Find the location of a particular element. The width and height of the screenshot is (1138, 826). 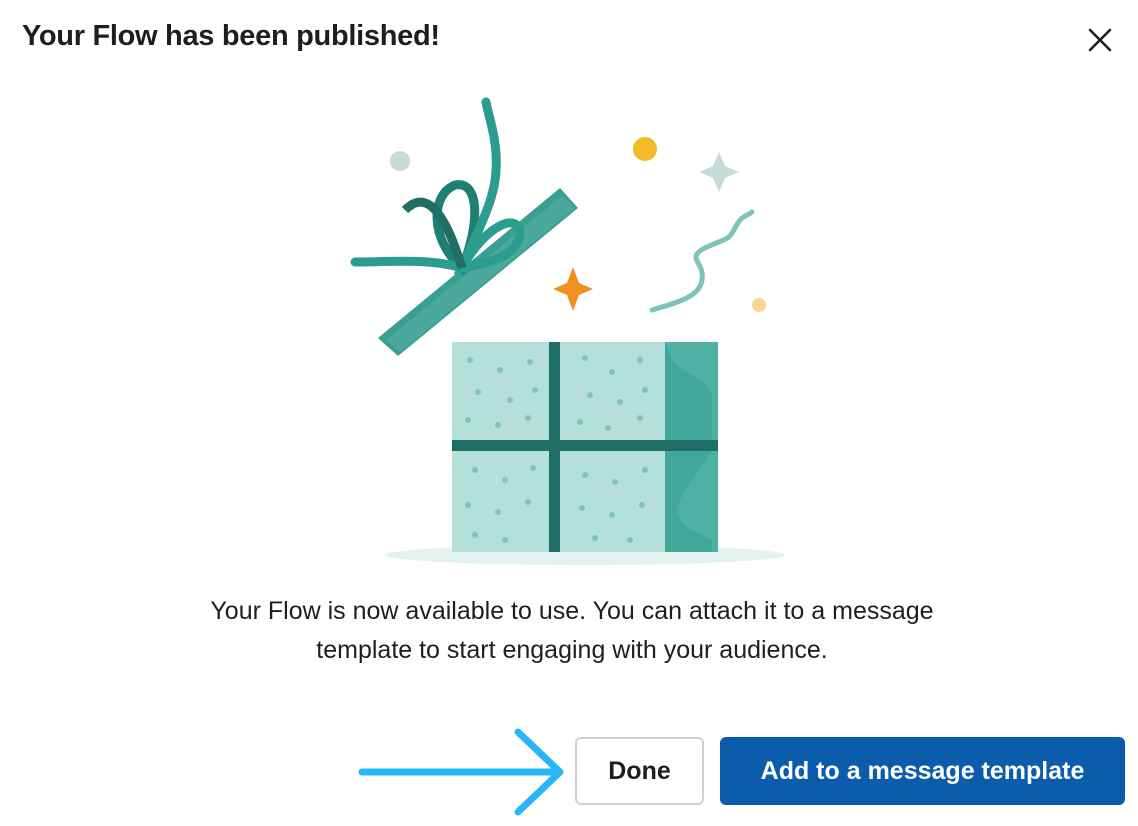

dialog-title: Your Flow has been published! is located at coordinates (231, 36).